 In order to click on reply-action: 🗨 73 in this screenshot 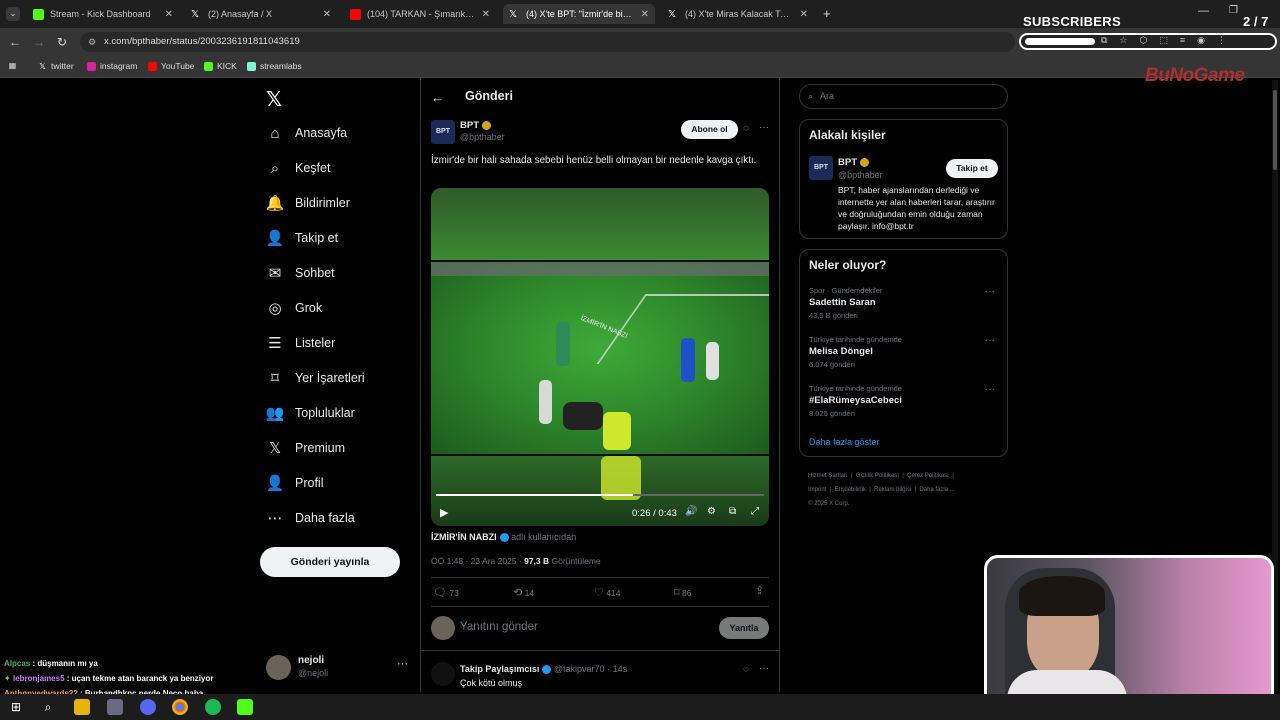, I will do `click(446, 592)`.